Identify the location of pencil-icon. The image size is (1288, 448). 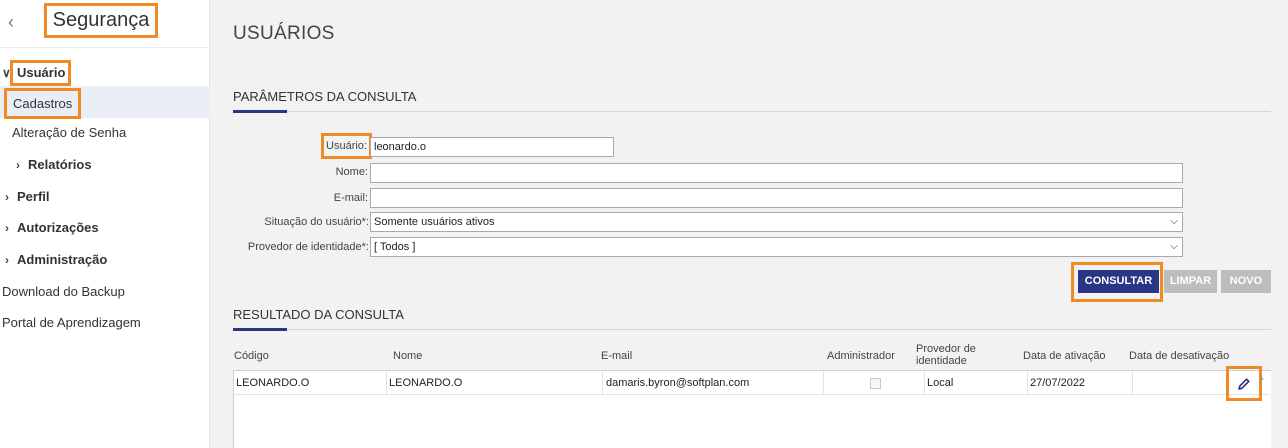
(1244, 384).